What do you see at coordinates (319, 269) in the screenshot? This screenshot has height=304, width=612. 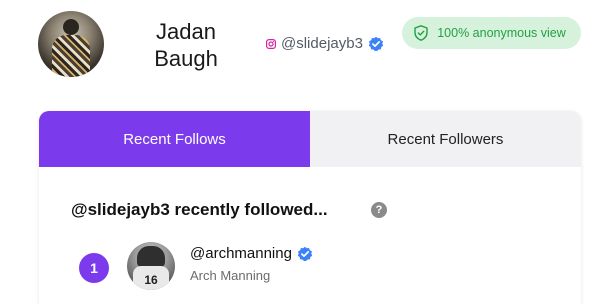 I see `list-item: 1 16 @archmanning Arch Manning` at bounding box center [319, 269].